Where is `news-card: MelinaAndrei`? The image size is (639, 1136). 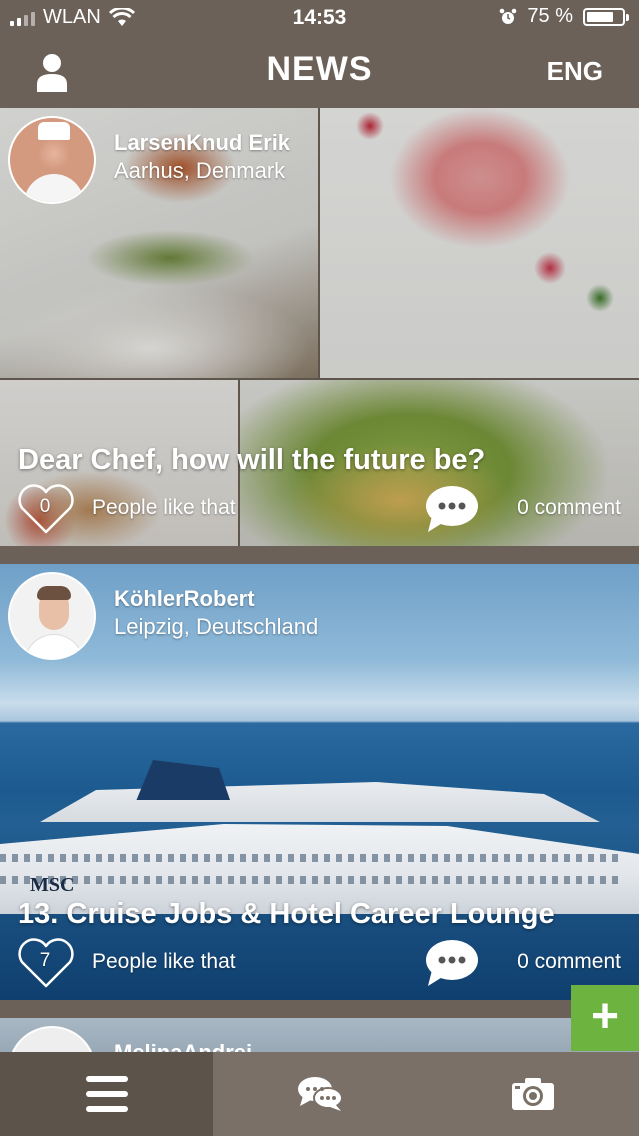 news-card: MelinaAndrei is located at coordinates (319, 1035).